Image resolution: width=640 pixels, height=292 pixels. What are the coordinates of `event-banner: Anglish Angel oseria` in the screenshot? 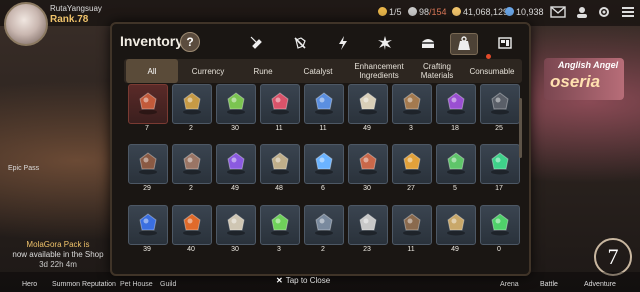 It's located at (584, 79).